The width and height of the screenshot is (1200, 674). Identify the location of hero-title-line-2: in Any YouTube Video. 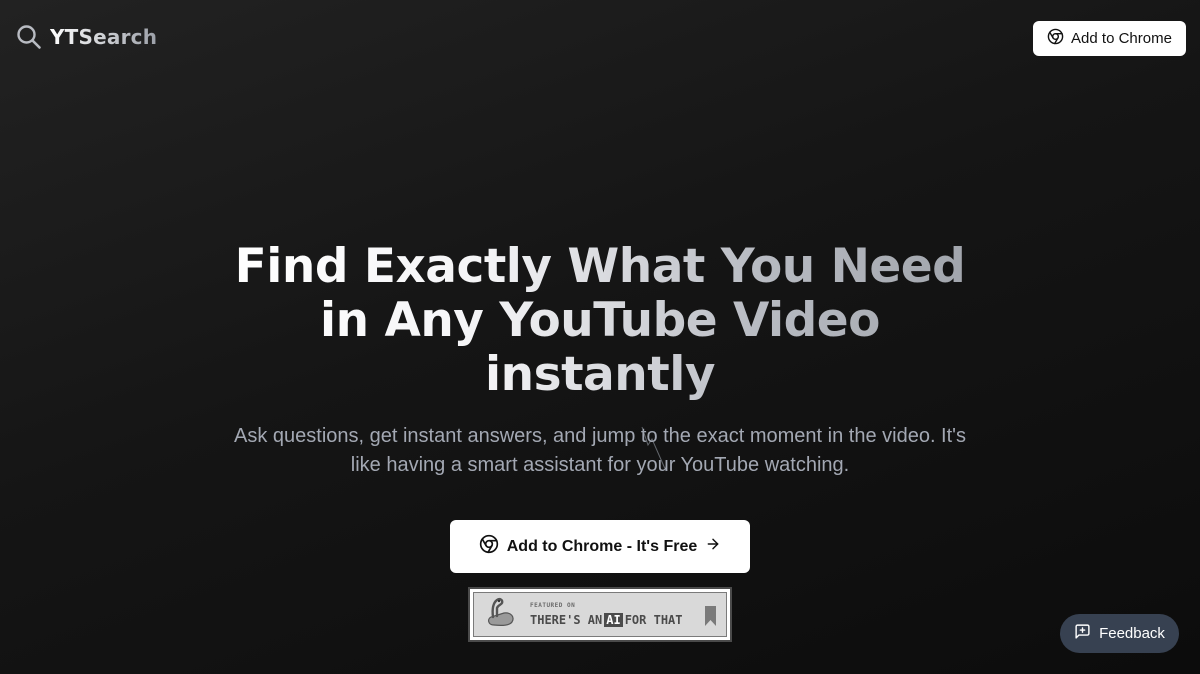
(600, 321).